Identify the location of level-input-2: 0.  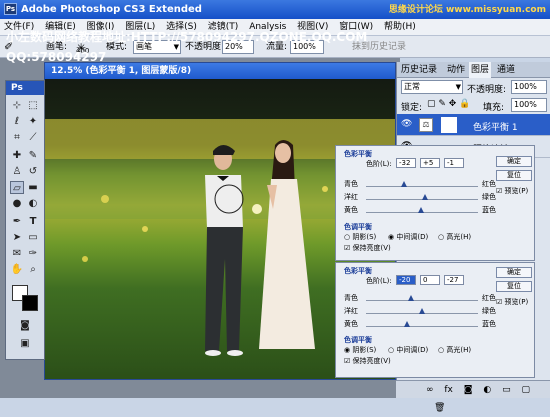
(430, 280).